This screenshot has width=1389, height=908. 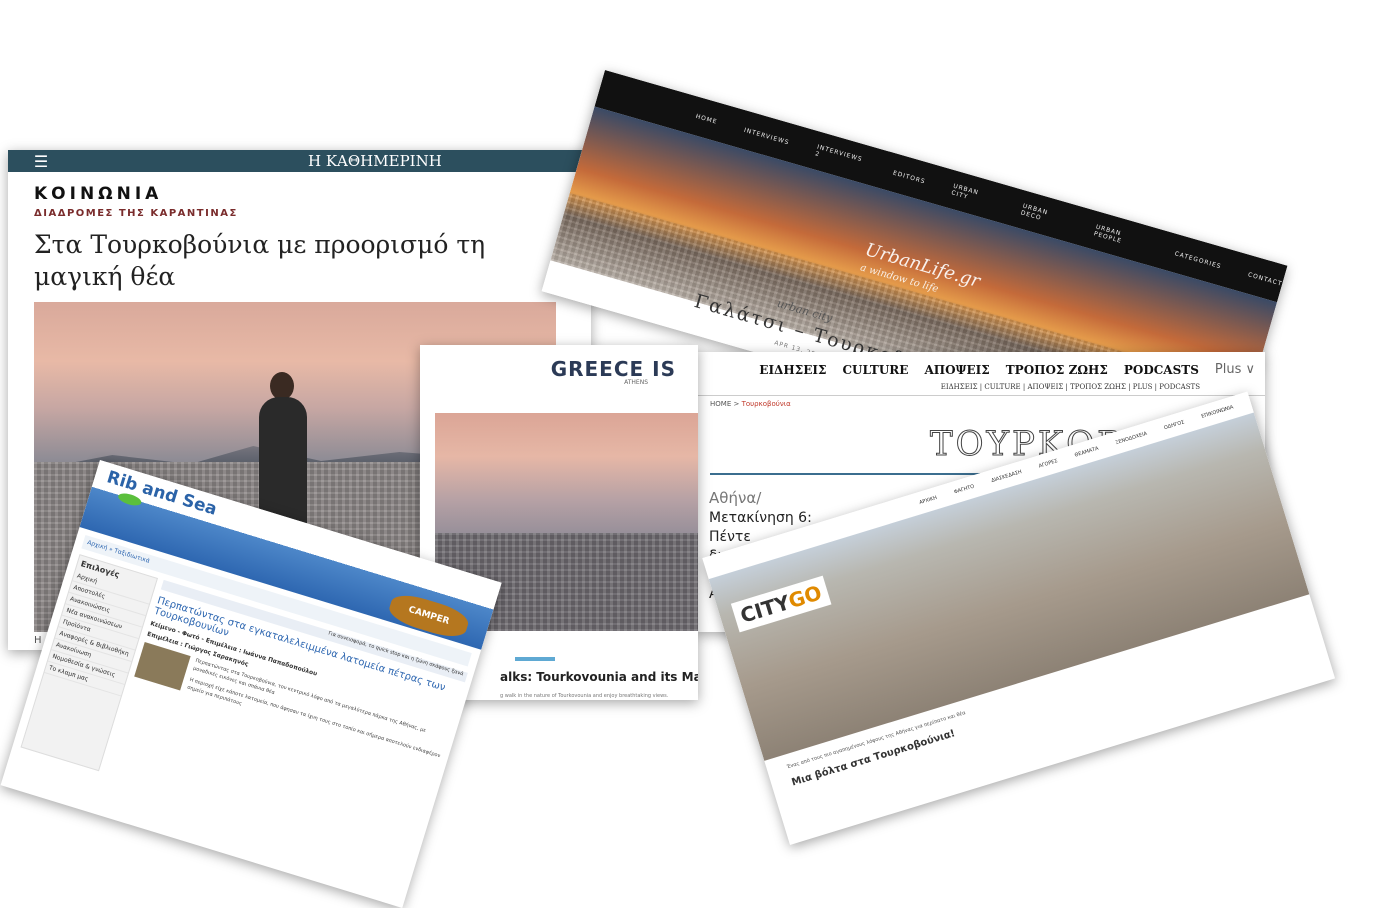 What do you see at coordinates (1121, 238) in the screenshot?
I see `nav-item: URBAN PEOPLE` at bounding box center [1121, 238].